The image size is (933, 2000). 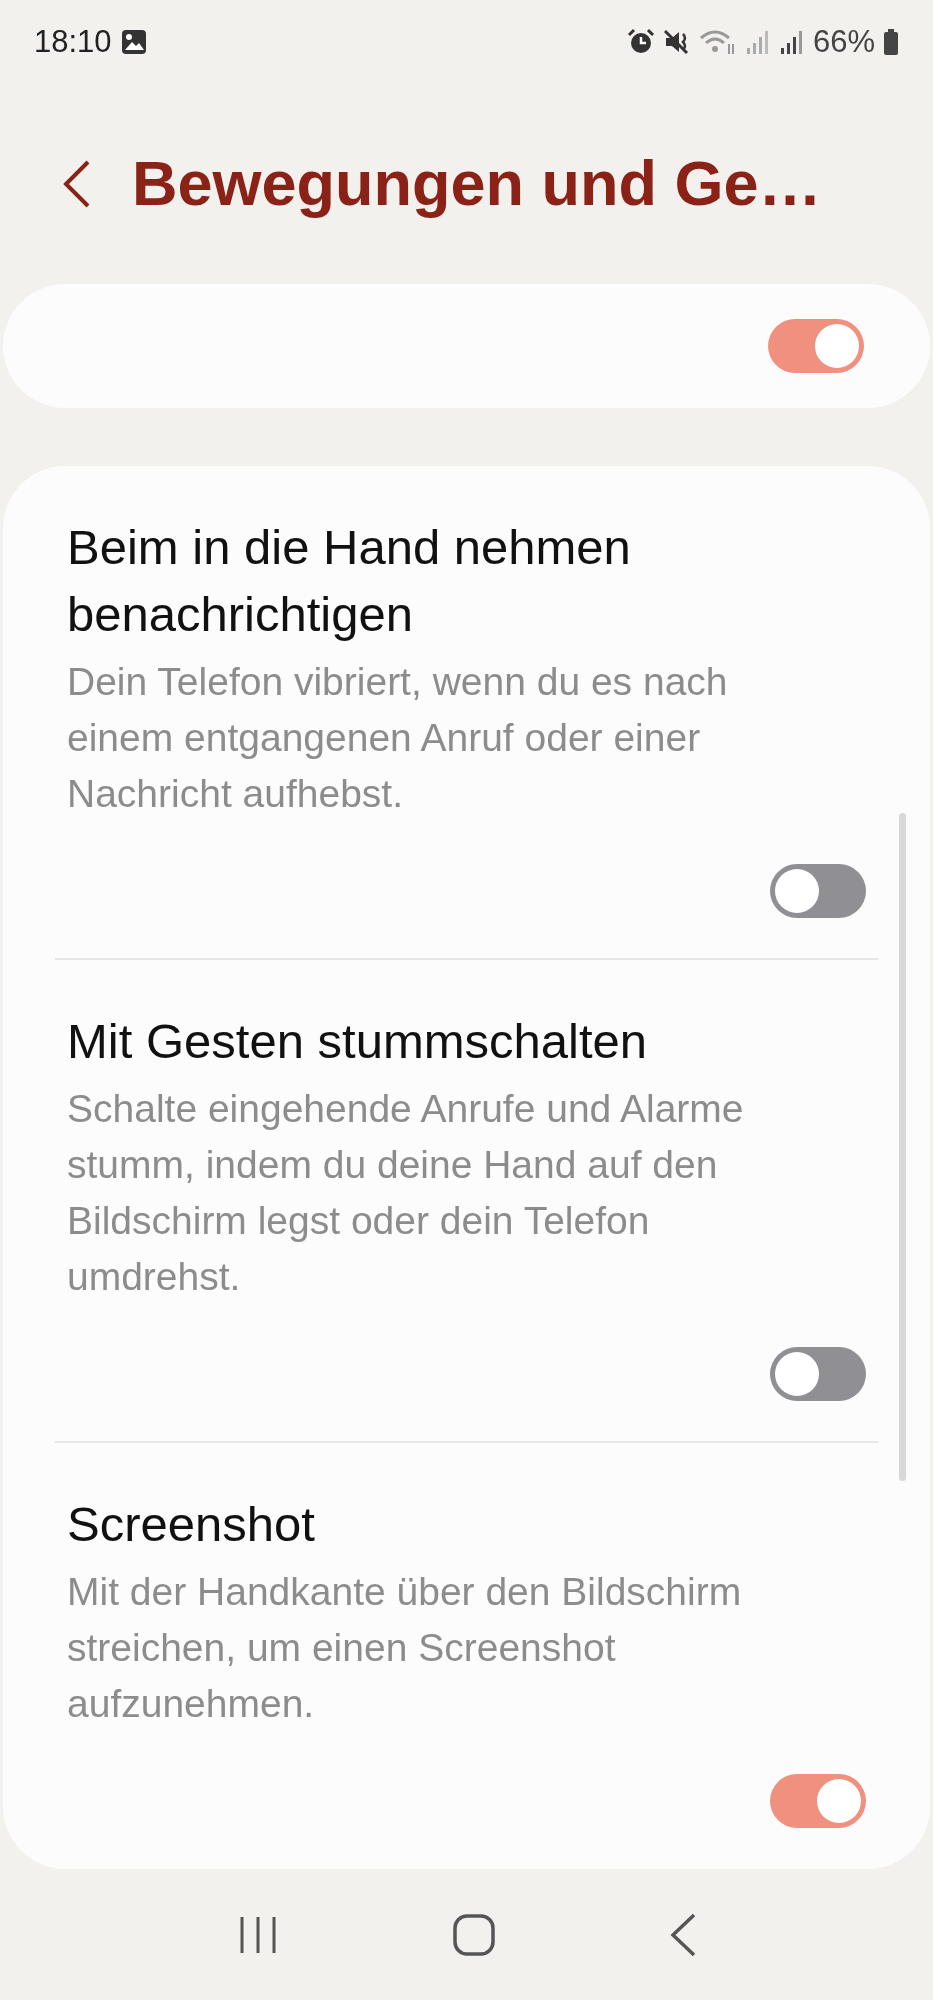 What do you see at coordinates (406, 1193) in the screenshot?
I see `setting-description: Schalte eingehende Anrufe und Alarme stumm, indem du deine Hand auf den Bildschirm legst oder dein Telefon umdrehst.` at bounding box center [406, 1193].